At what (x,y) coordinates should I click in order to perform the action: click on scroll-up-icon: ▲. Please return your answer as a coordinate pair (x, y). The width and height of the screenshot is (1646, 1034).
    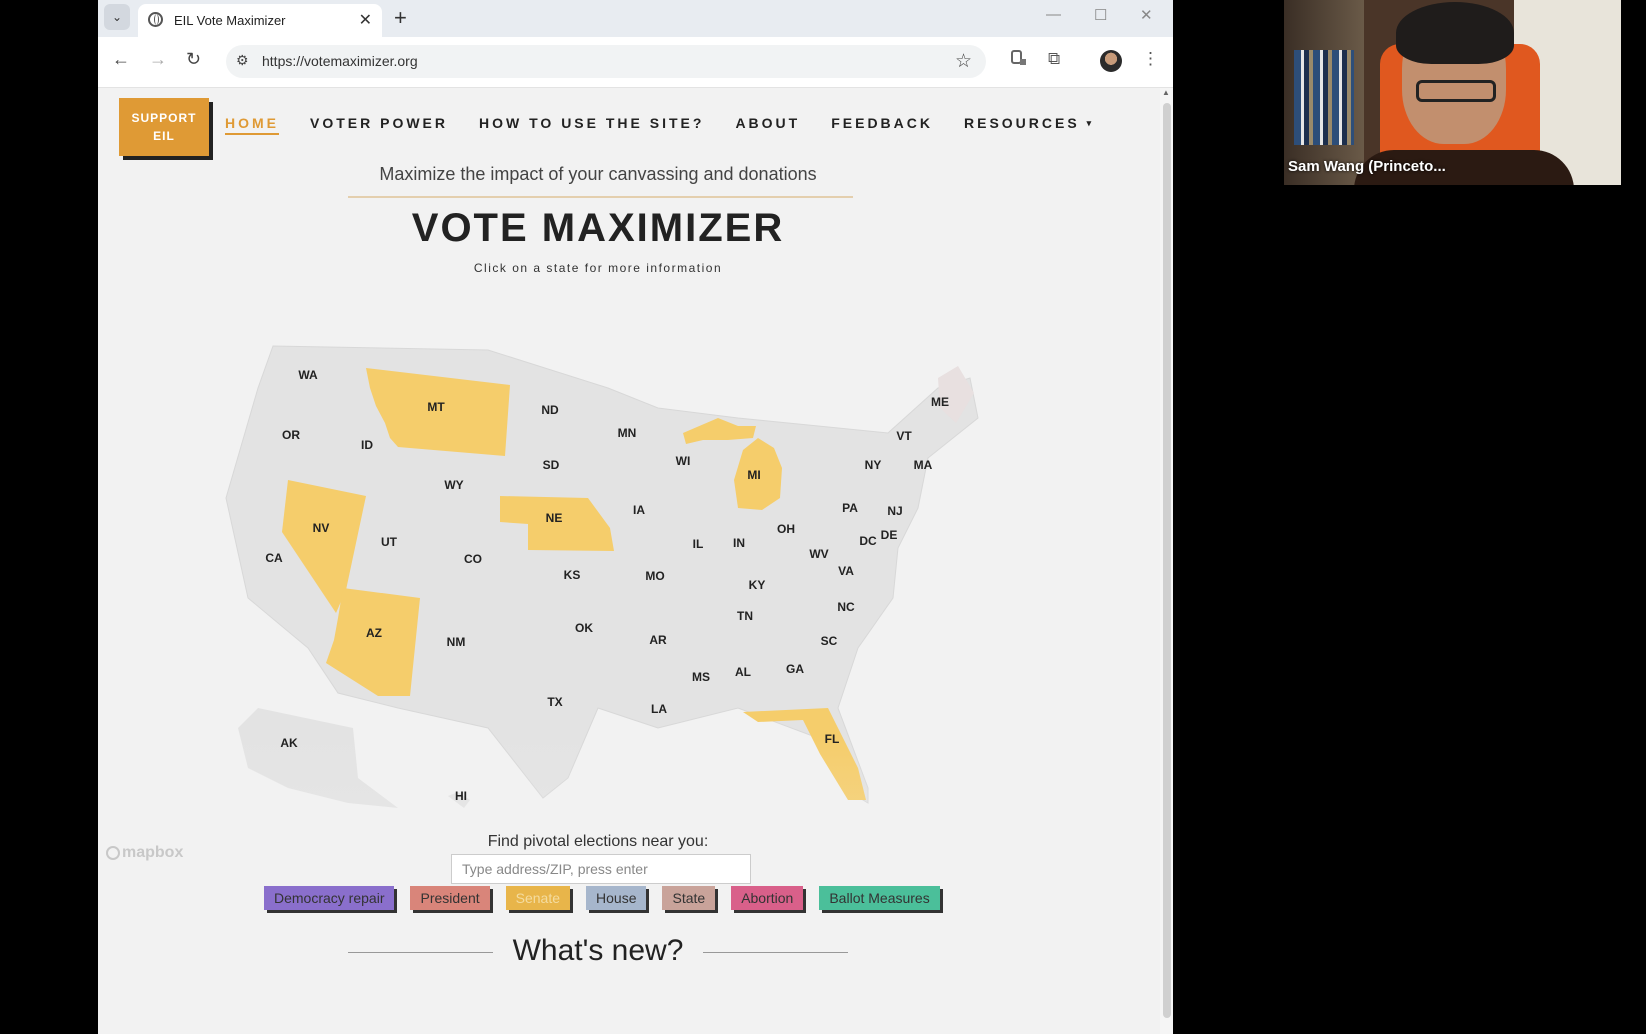
    Looking at the image, I should click on (1166, 92).